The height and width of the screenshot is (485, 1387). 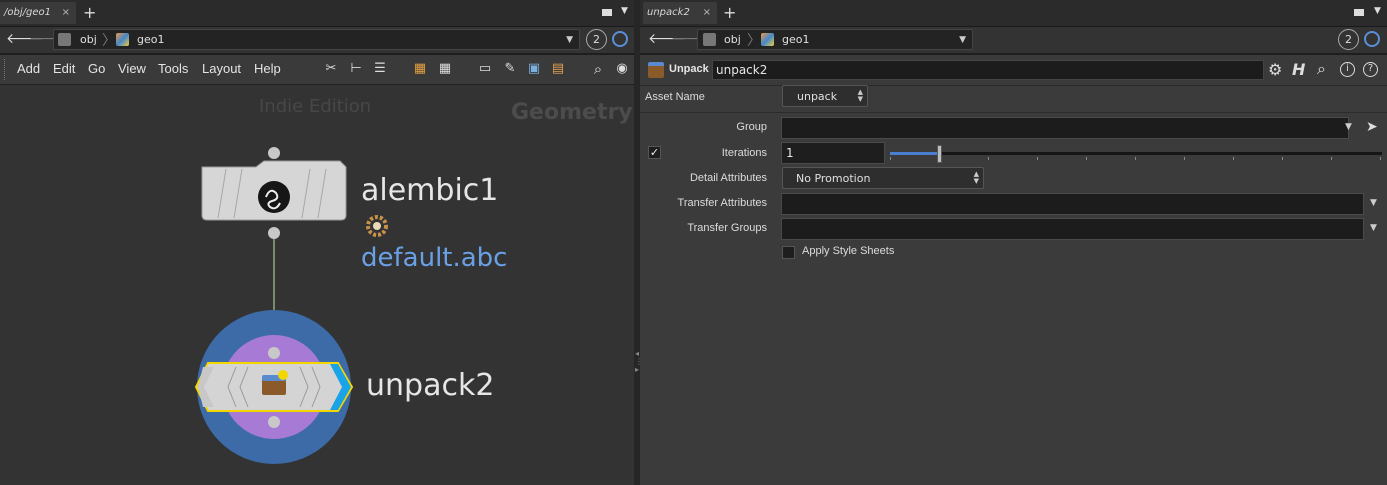 What do you see at coordinates (1372, 127) in the screenshot?
I see `group-select-arrow-icon: ➤` at bounding box center [1372, 127].